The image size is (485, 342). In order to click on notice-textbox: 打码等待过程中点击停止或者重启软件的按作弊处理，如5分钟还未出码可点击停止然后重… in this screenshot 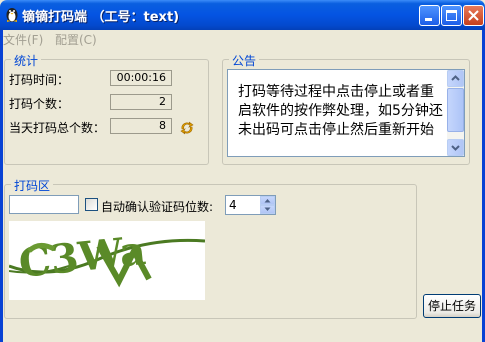, I will do `click(346, 113)`.